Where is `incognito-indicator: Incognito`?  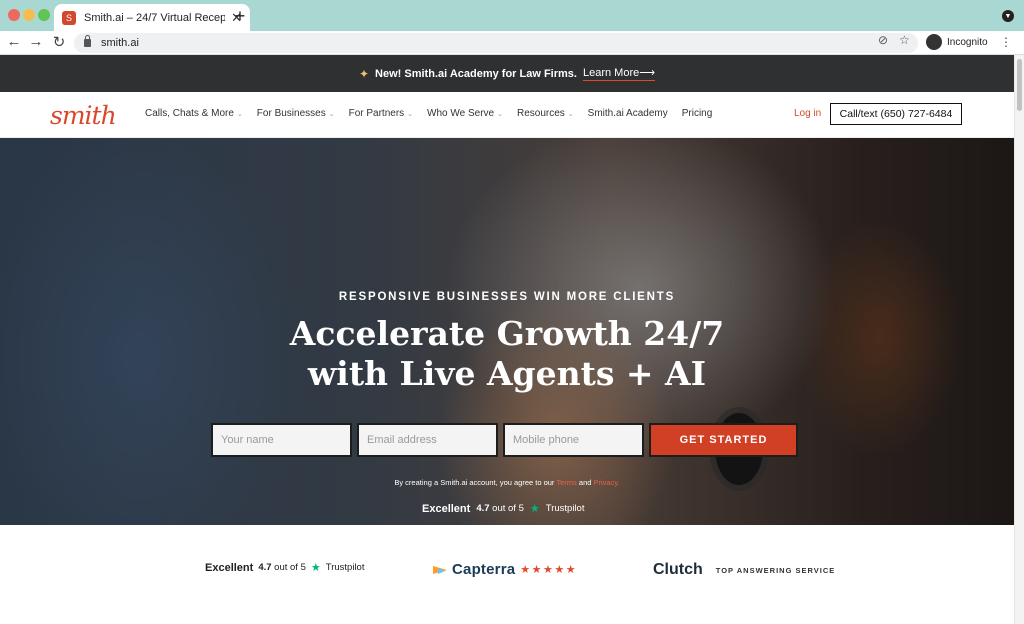
incognito-indicator: Incognito is located at coordinates (957, 42).